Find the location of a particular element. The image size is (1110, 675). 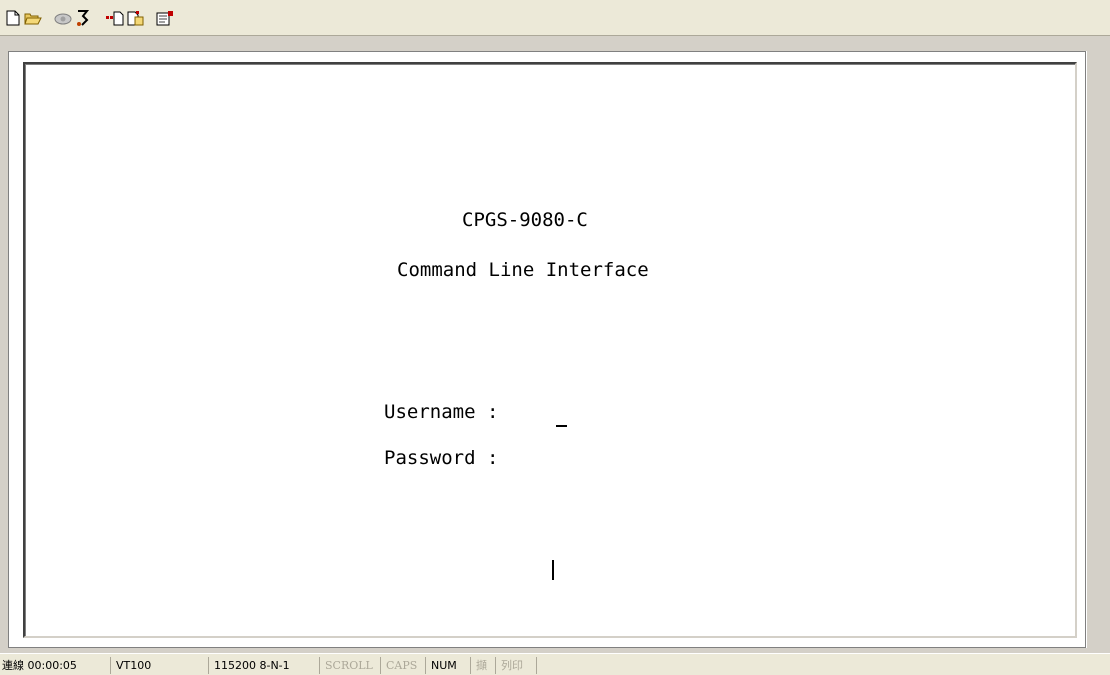

open-folder-icon is located at coordinates (33, 18).